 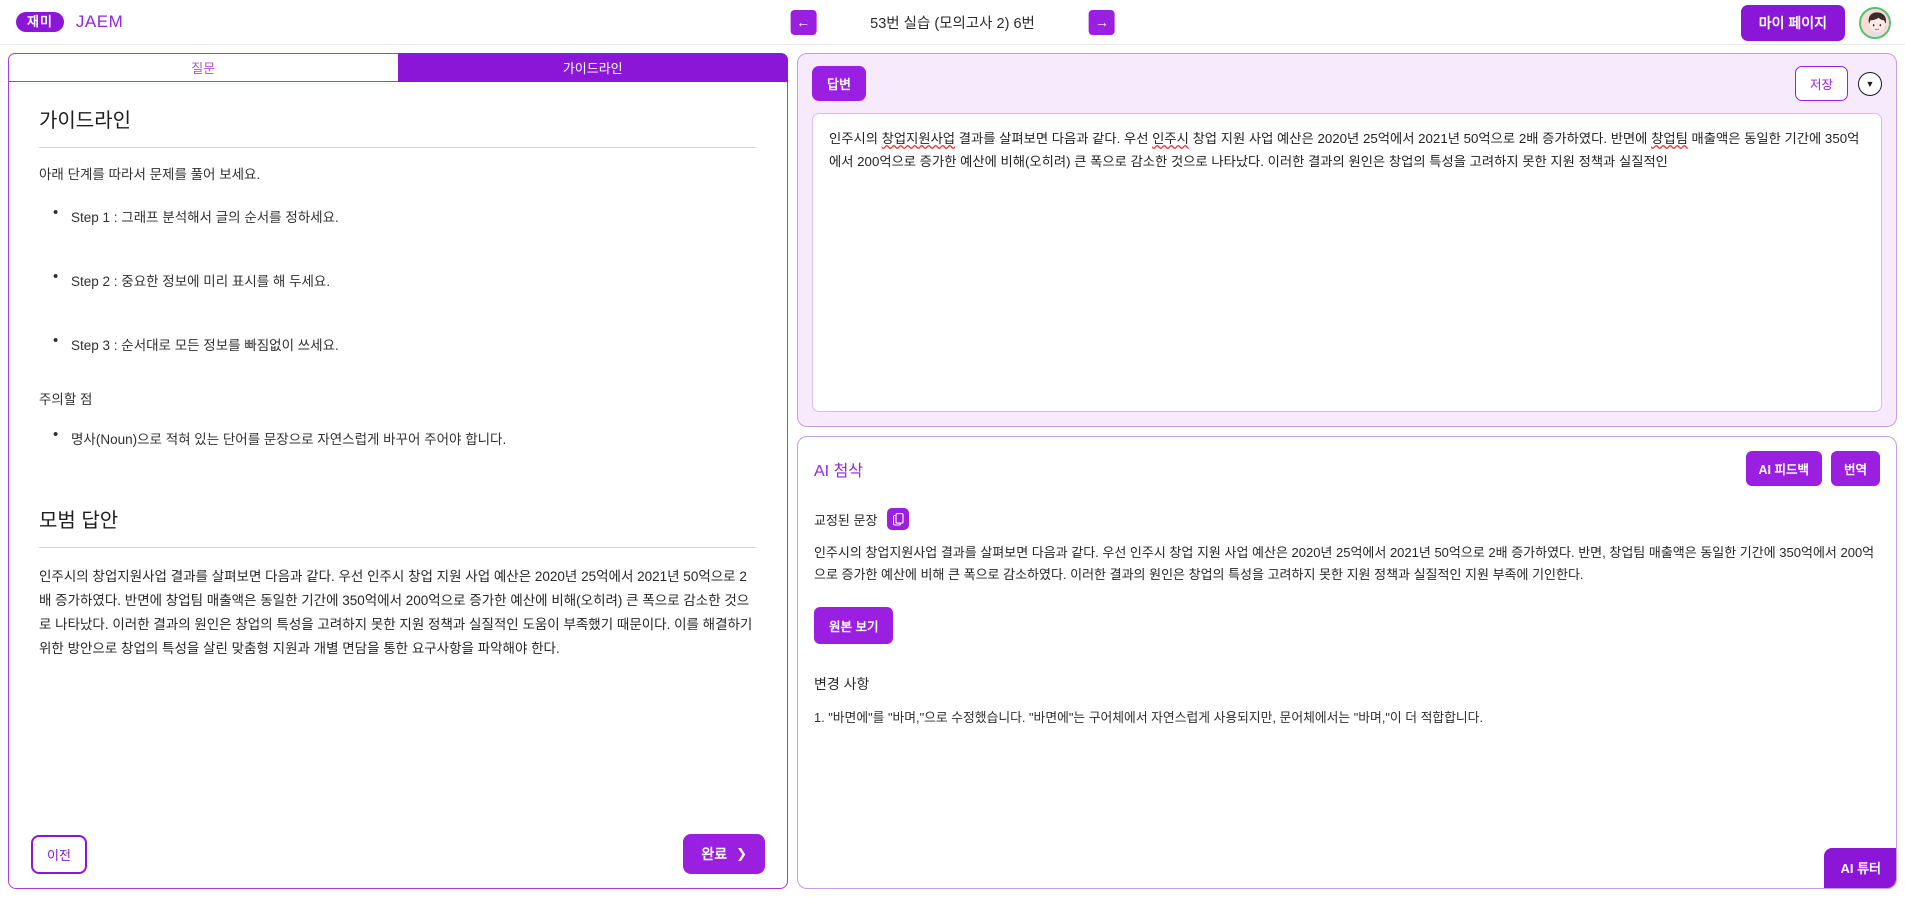 What do you see at coordinates (842, 683) in the screenshot?
I see `changes-heading: 변경 사항` at bounding box center [842, 683].